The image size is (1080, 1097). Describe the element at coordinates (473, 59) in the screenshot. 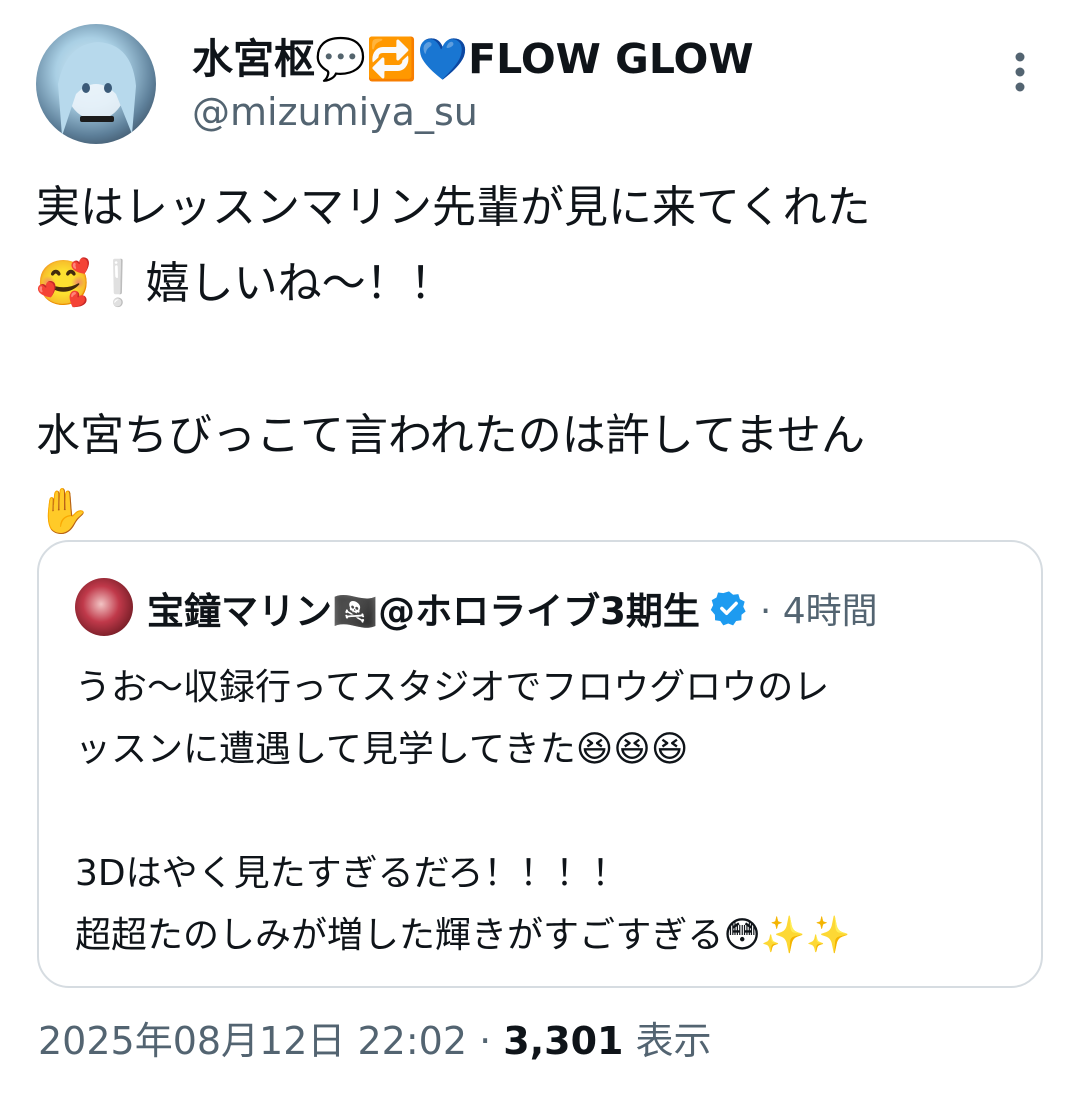

I see `author-display-name: 水宮枢💬🔁💙FLOW GLOW` at that location.